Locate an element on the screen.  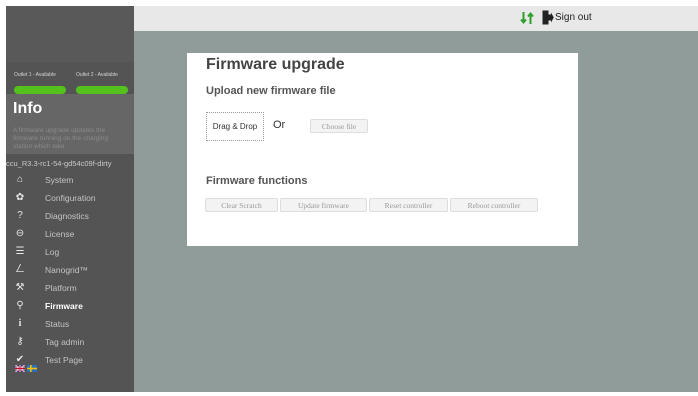
version-label: ccu_R3.3-rc1-54-gd54c09f-dirty is located at coordinates (59, 163).